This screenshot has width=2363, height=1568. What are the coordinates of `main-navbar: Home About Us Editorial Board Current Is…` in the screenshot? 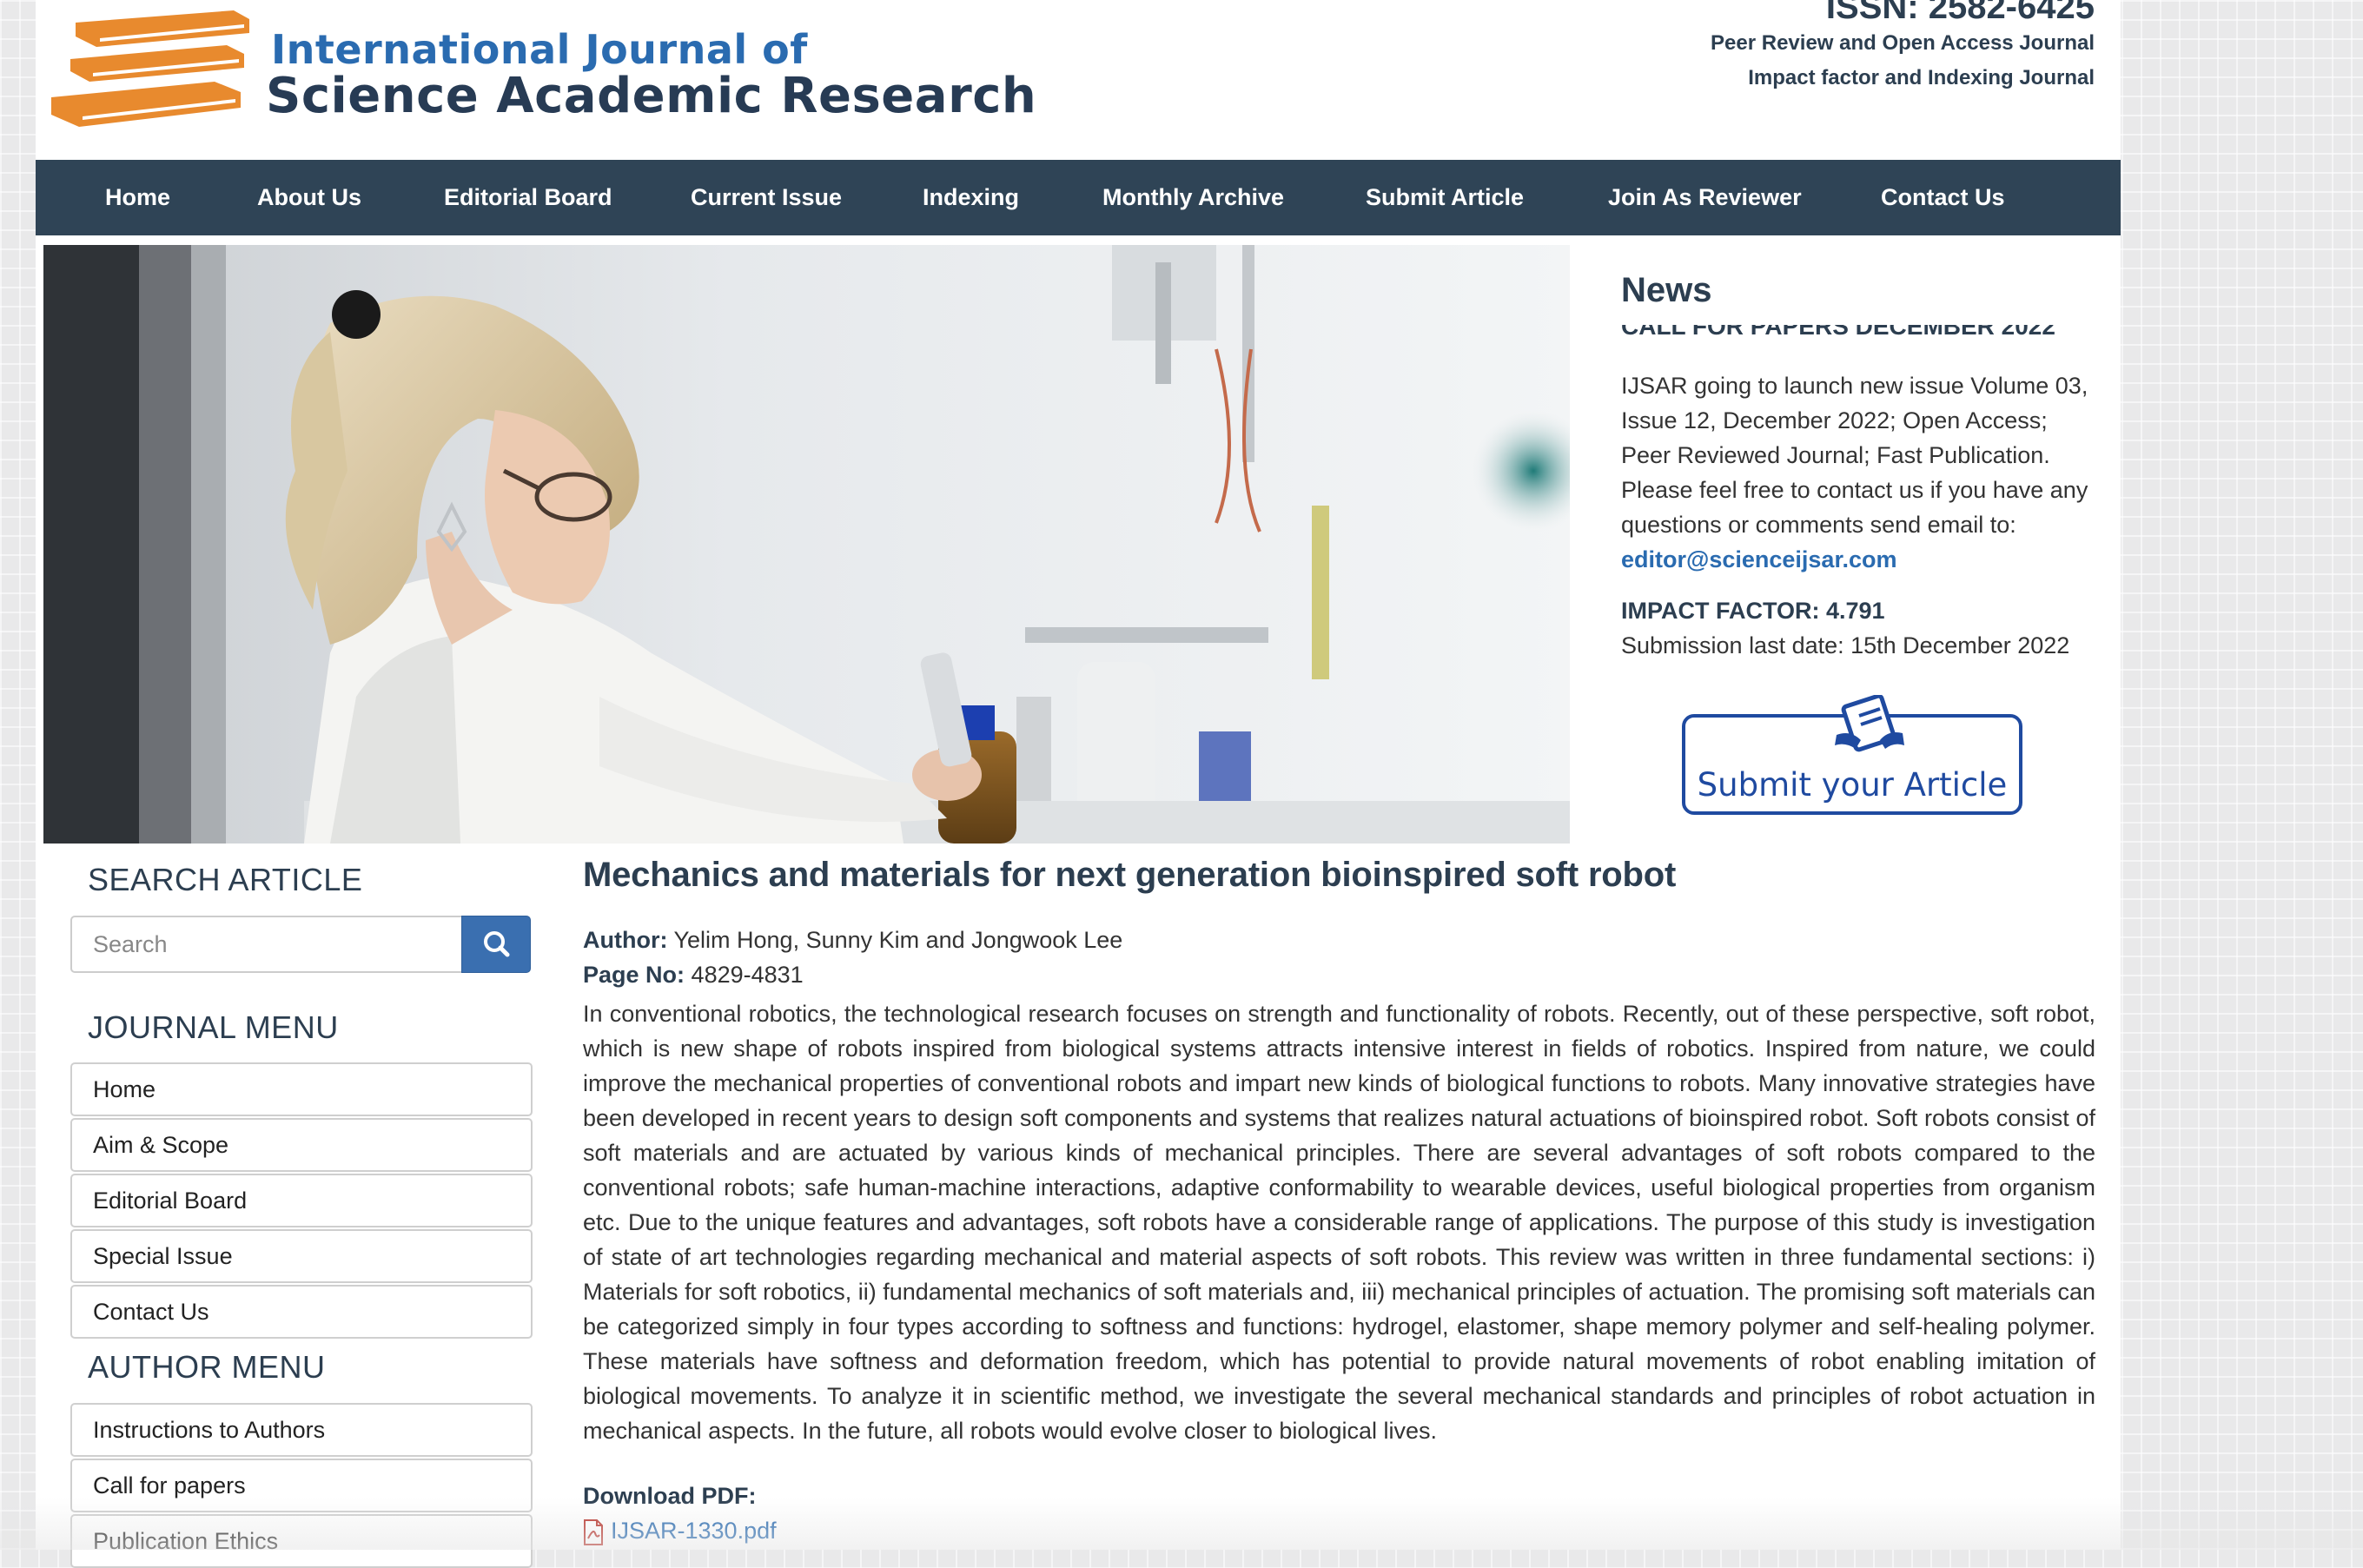 It's located at (1078, 197).